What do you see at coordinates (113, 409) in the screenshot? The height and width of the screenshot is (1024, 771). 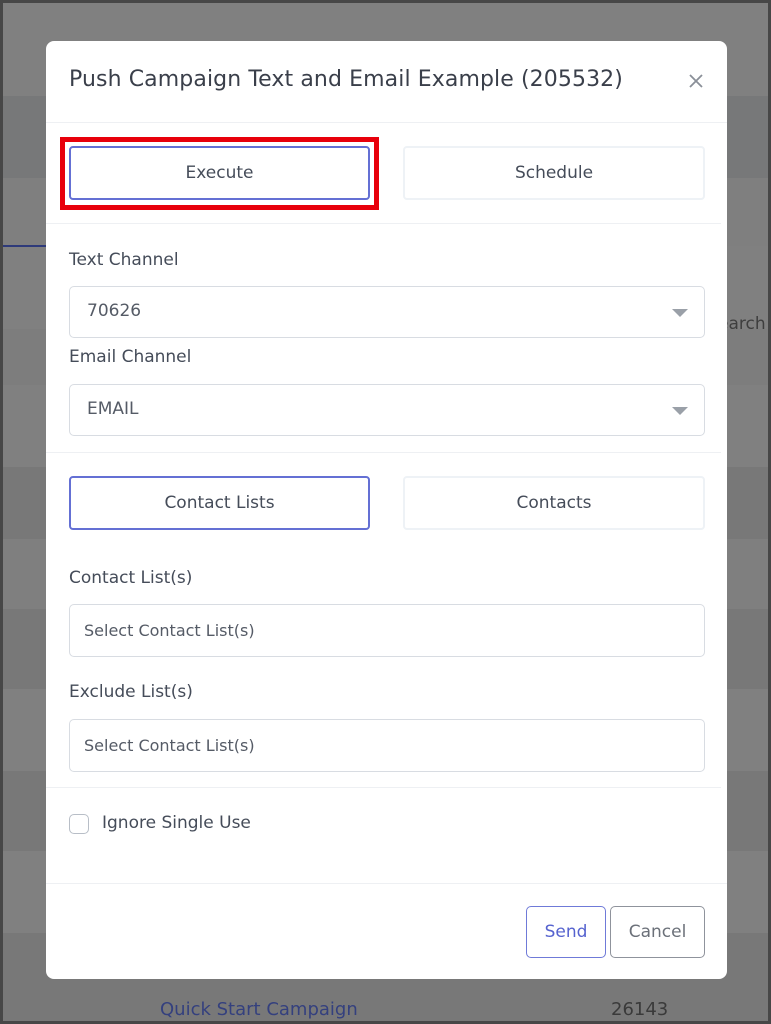 I see `email-channel-value: EMAIL` at bounding box center [113, 409].